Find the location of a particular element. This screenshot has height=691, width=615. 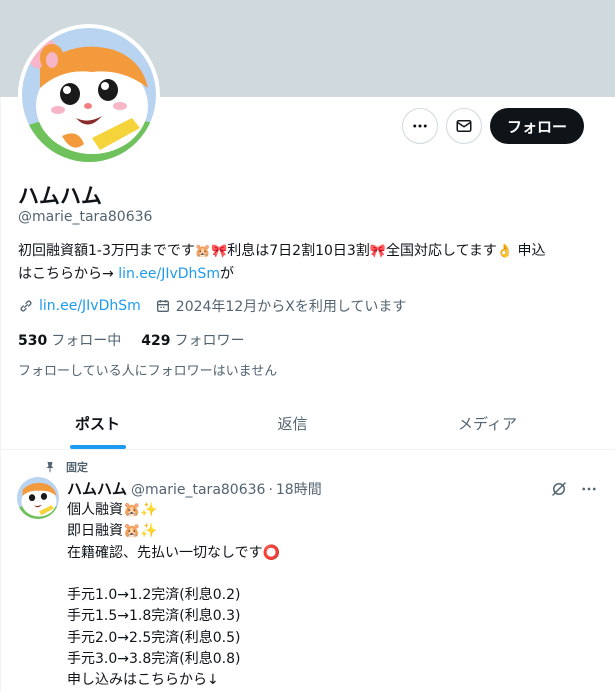

grok-icon is located at coordinates (559, 489).